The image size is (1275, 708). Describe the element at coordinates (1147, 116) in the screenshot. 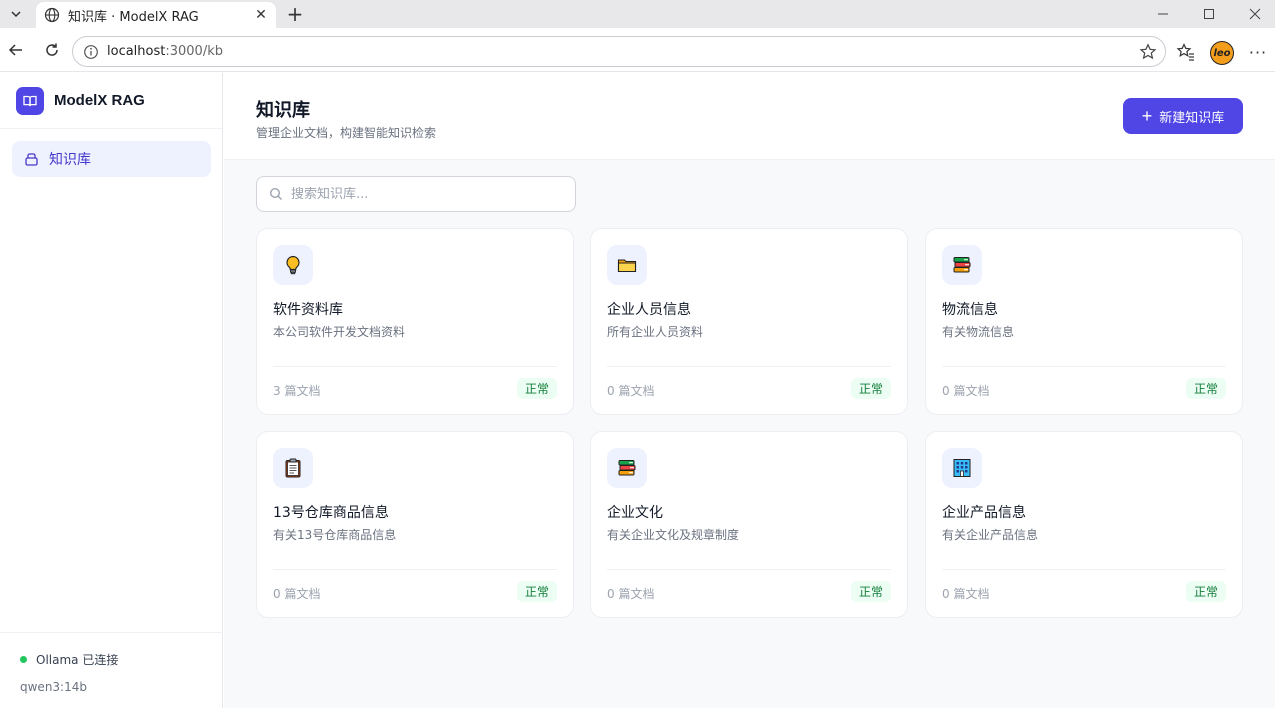

I see `plus-icon: +` at that location.